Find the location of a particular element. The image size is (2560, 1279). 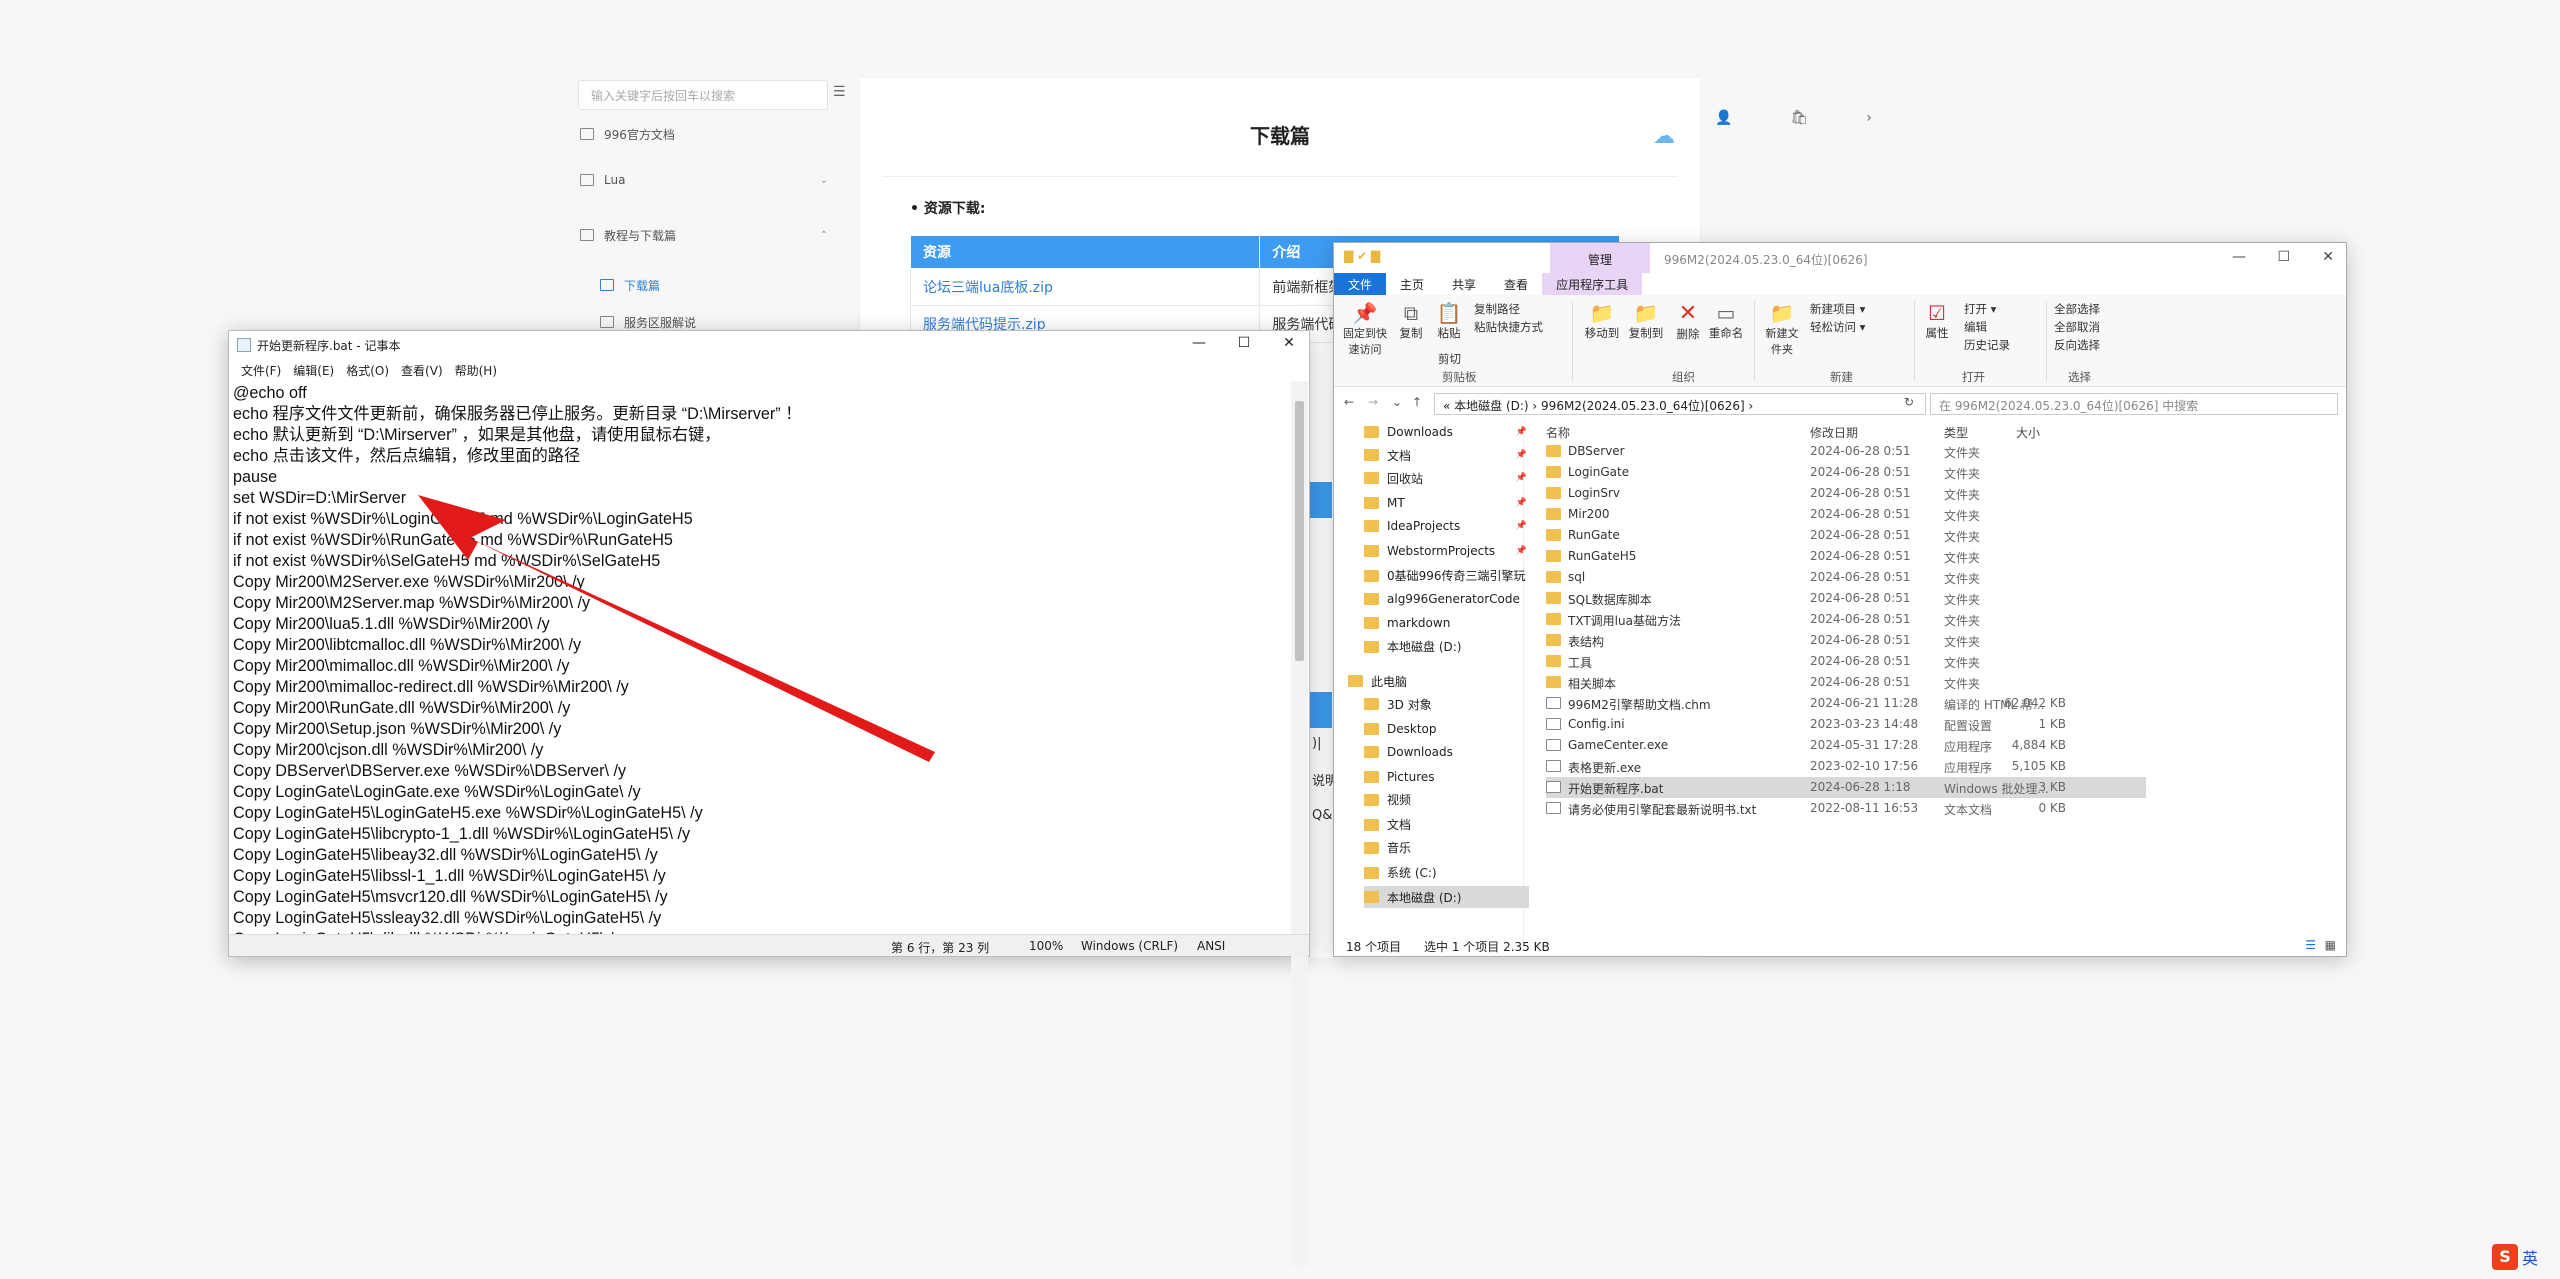

col-name: 名称 is located at coordinates (1558, 432).